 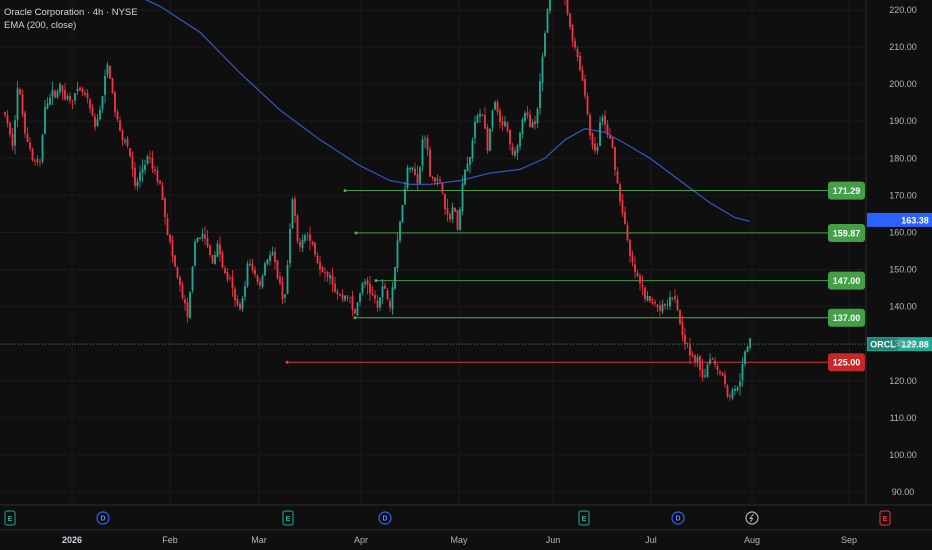 What do you see at coordinates (71, 25) in the screenshot?
I see `indicator-title: EMA (200, close)` at bounding box center [71, 25].